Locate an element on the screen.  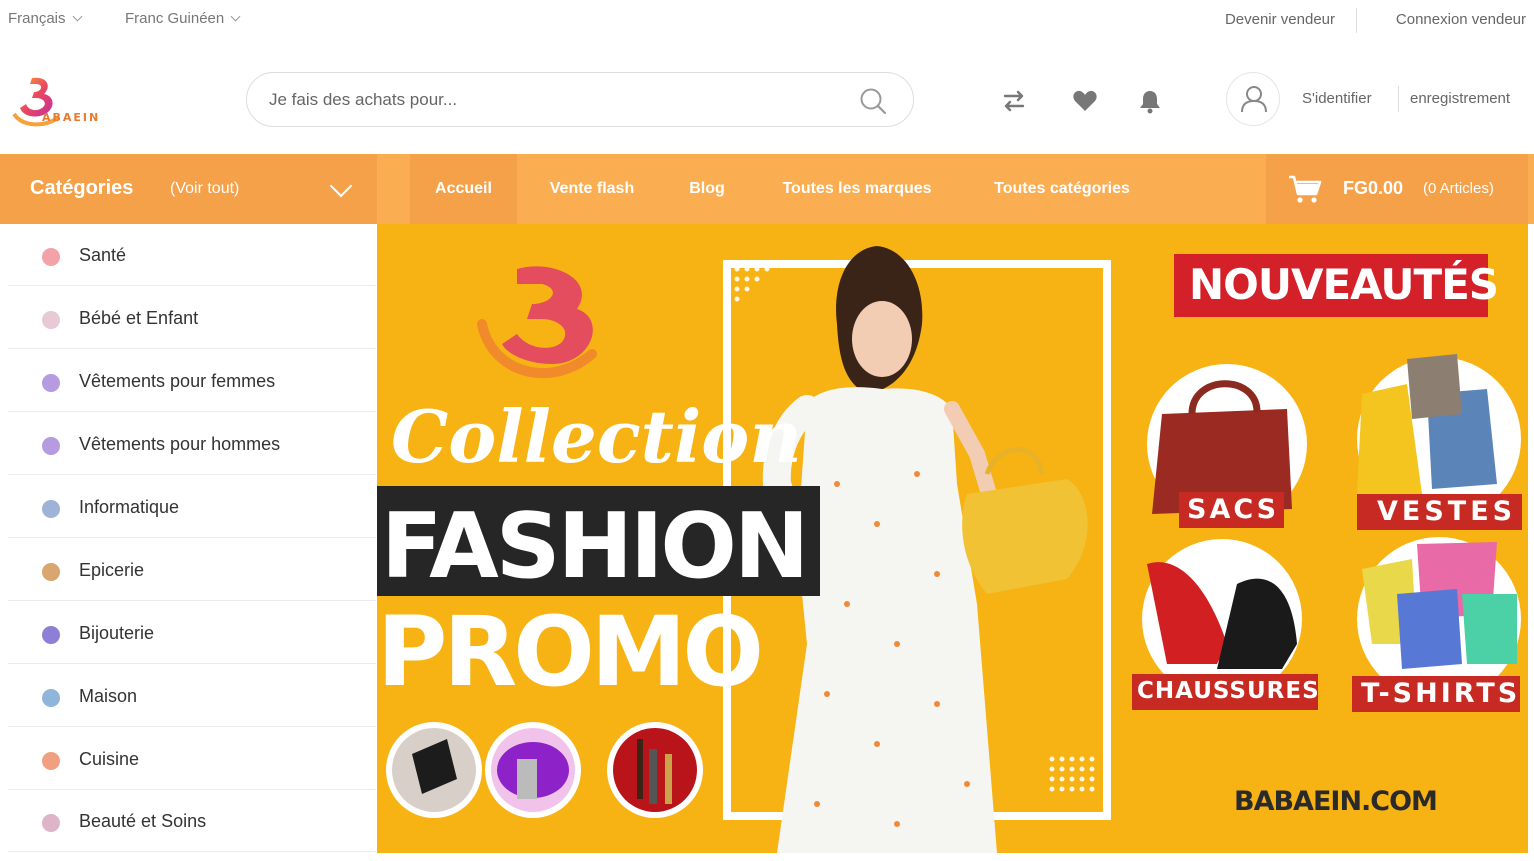
kitchen-icon is located at coordinates (51, 761).